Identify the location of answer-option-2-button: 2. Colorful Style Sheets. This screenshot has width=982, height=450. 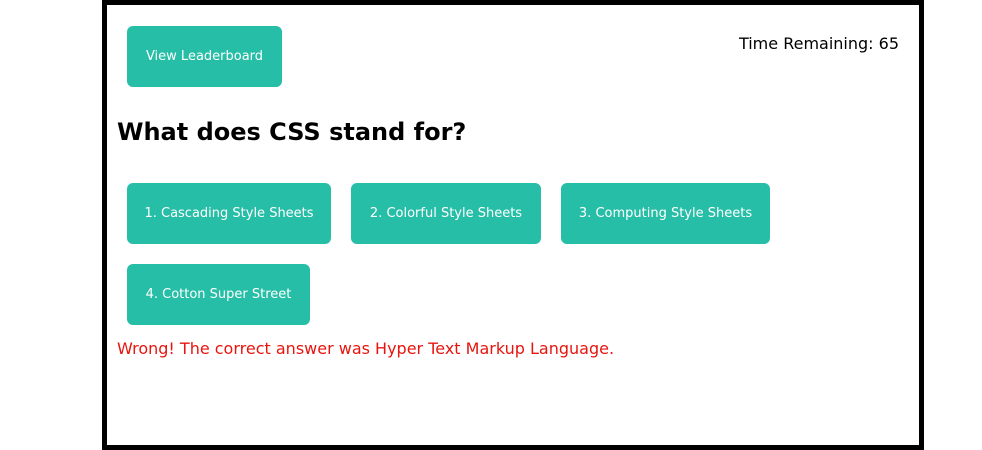
(446, 213).